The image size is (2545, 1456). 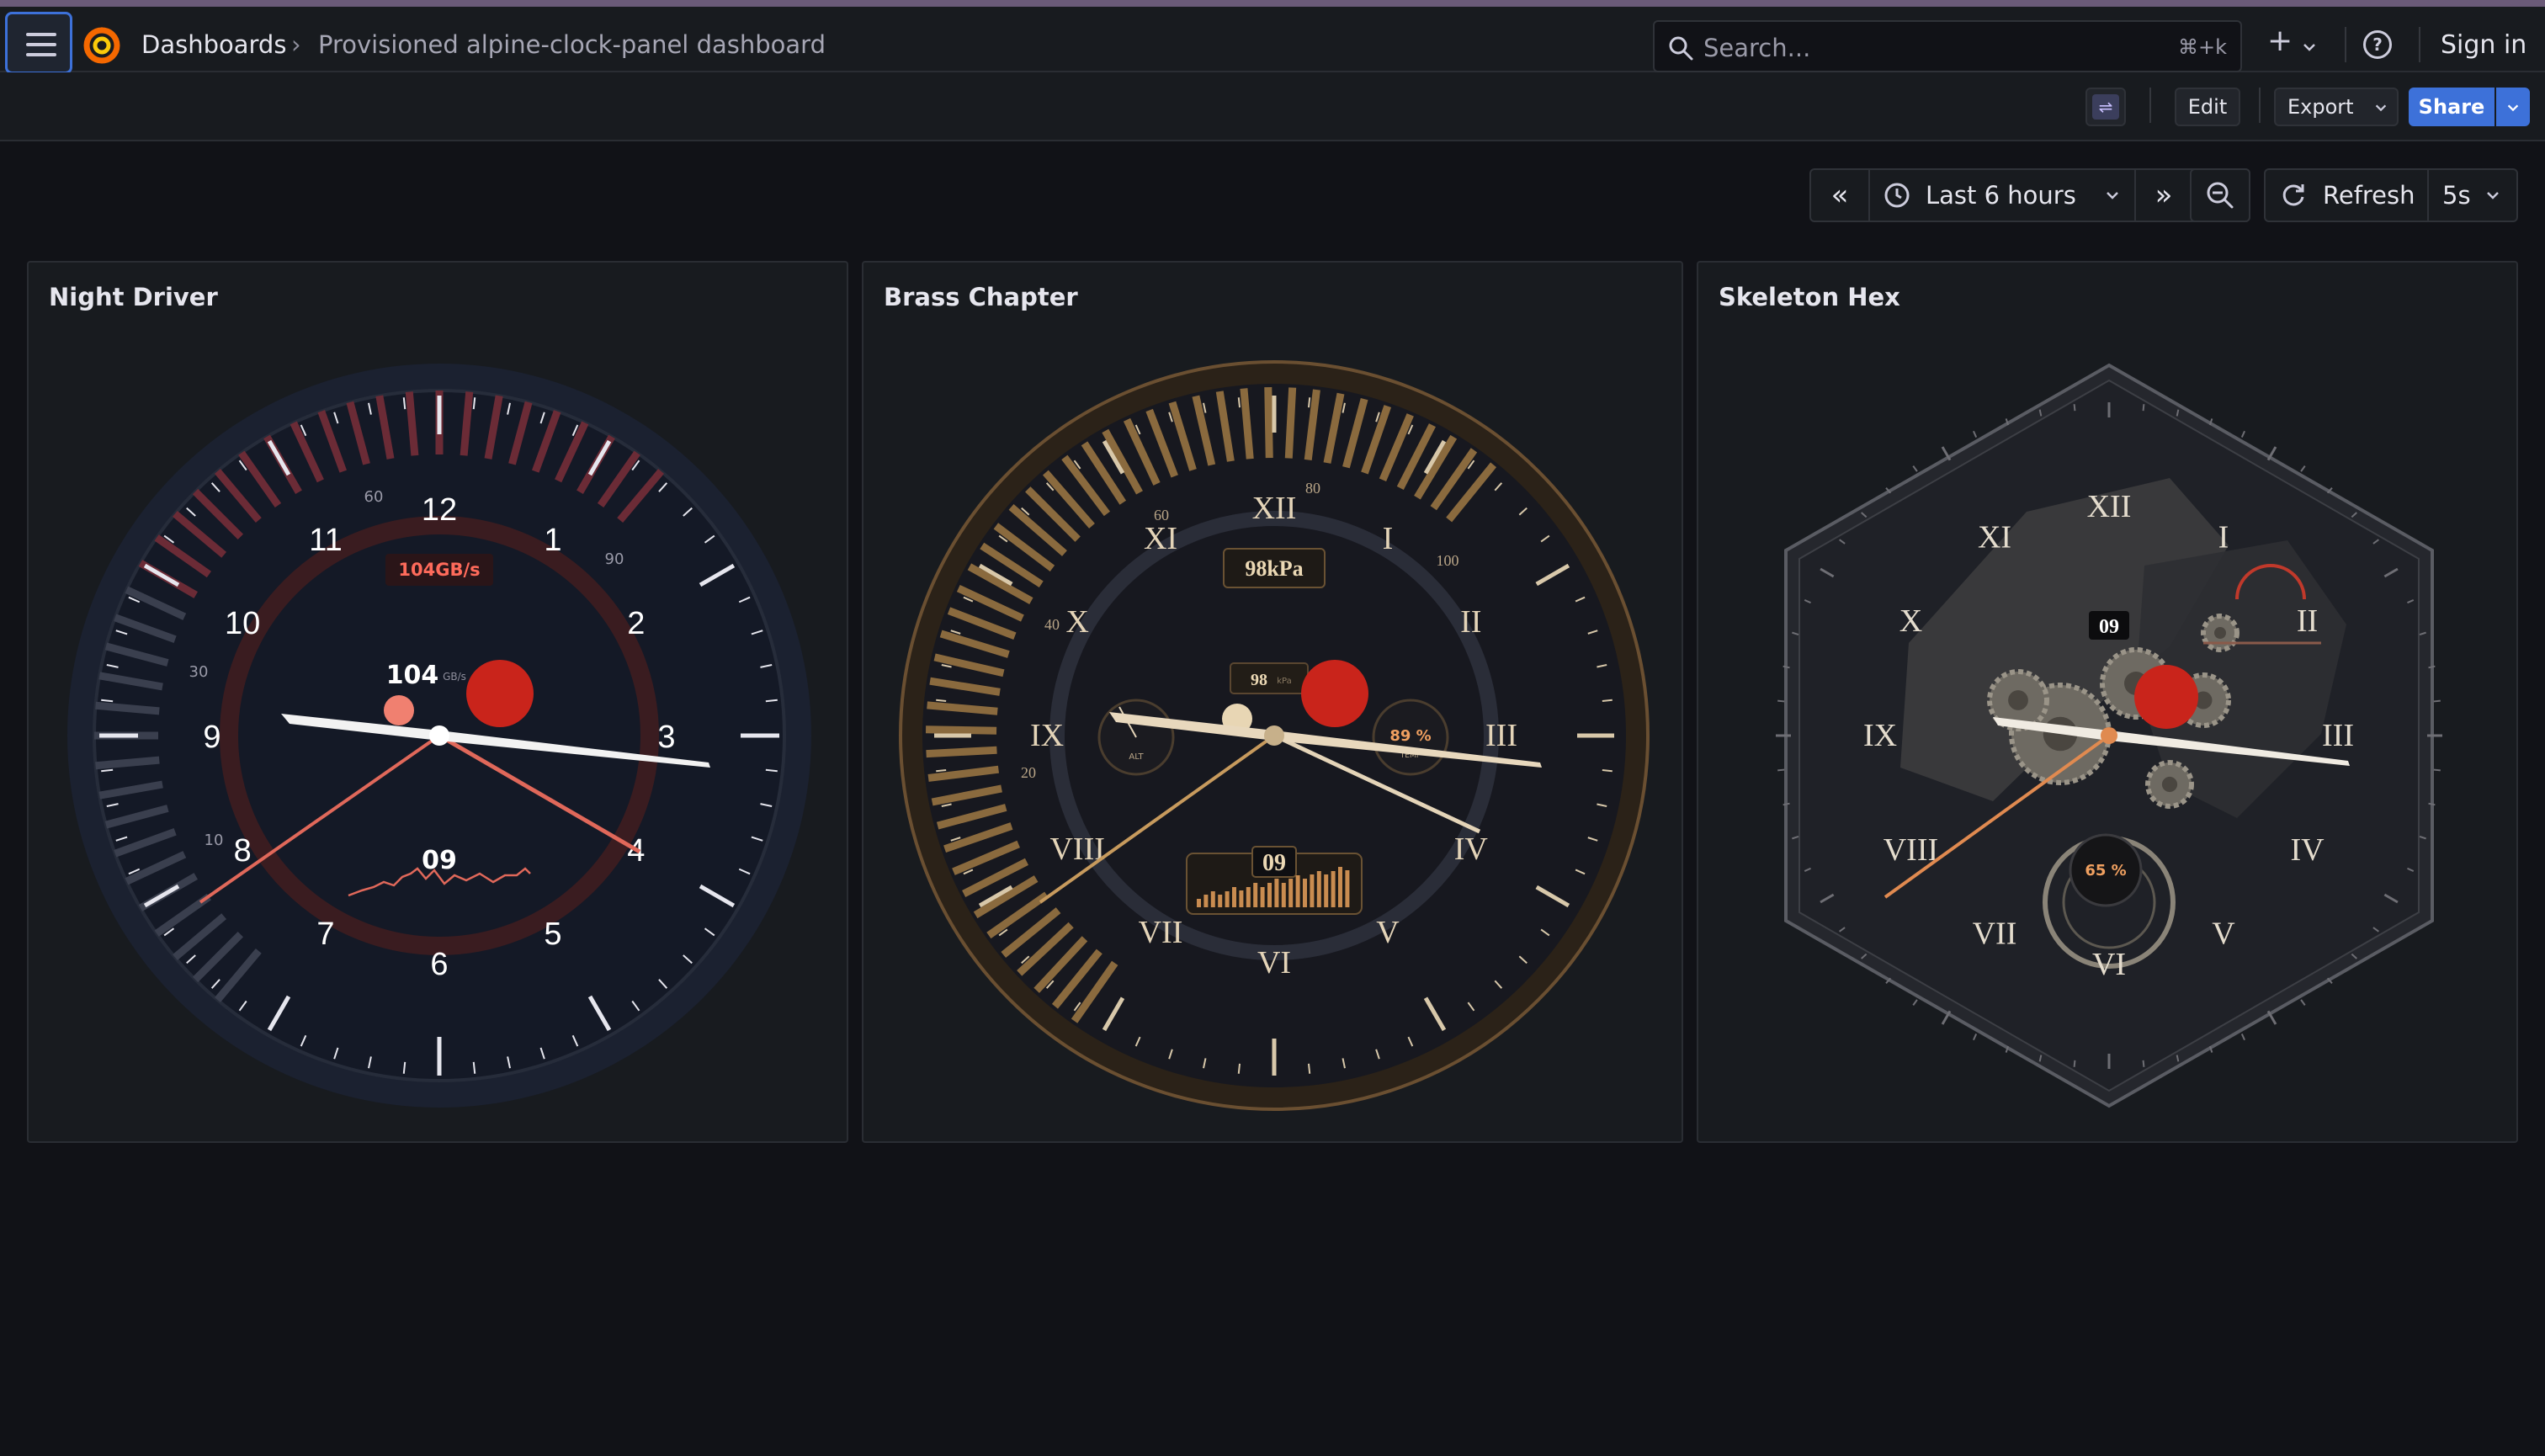 What do you see at coordinates (1161, 515) in the screenshot?
I see `scale-label: 60` at bounding box center [1161, 515].